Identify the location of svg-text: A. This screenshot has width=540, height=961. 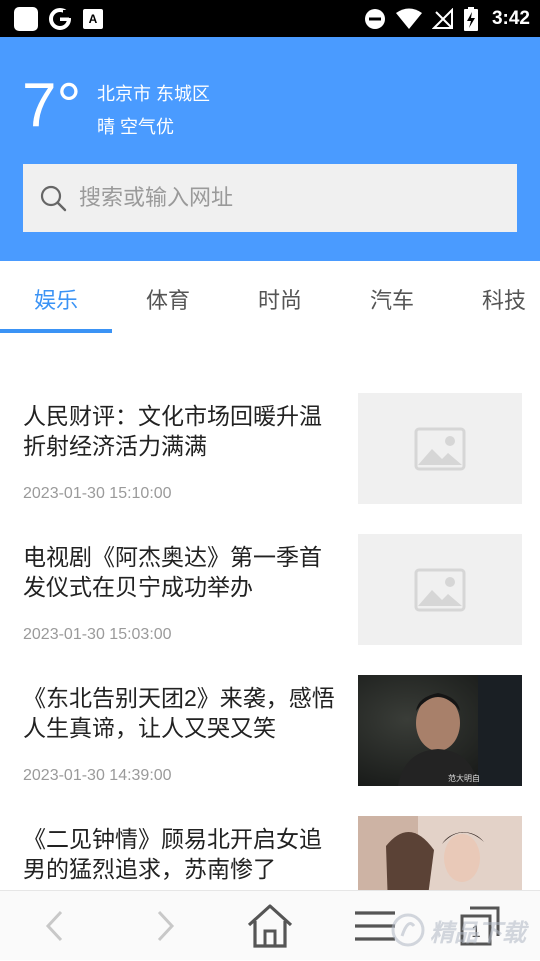
(93, 19).